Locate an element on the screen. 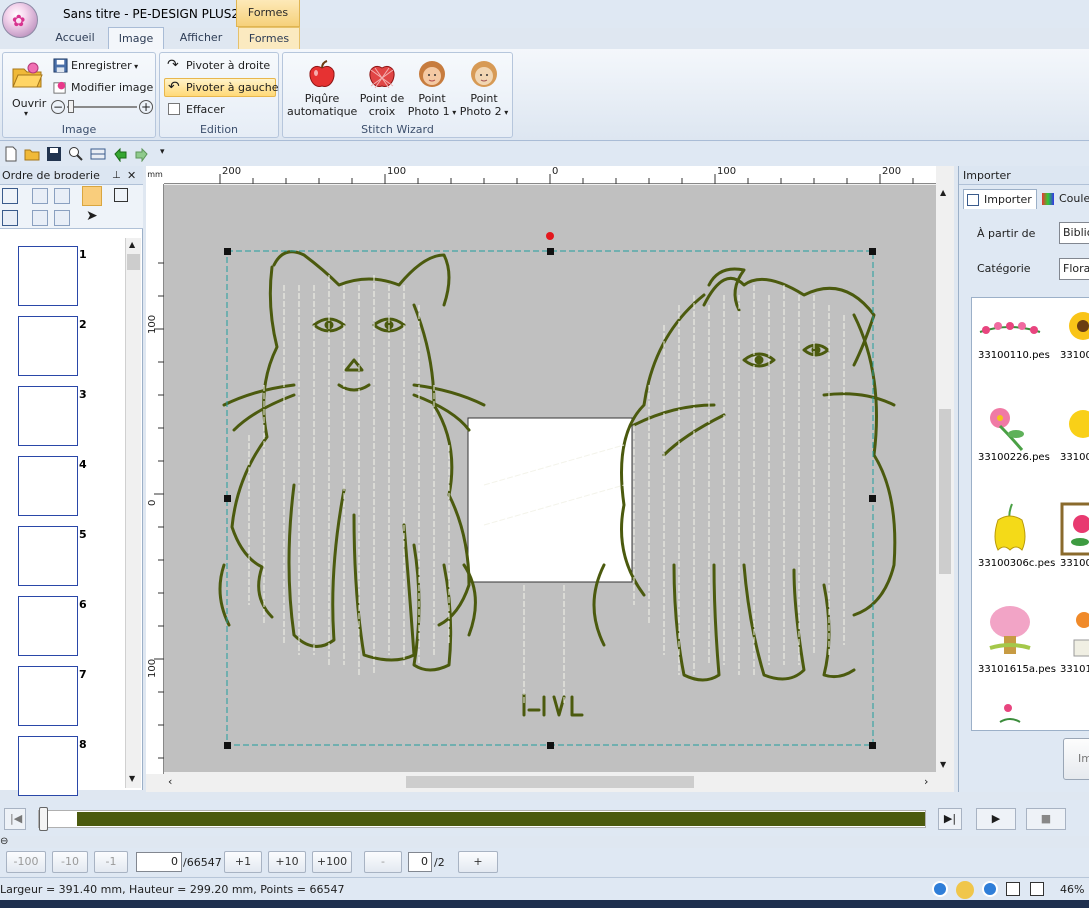 This screenshot has width=1089, height=908. realistic-view-icon is located at coordinates (990, 889).